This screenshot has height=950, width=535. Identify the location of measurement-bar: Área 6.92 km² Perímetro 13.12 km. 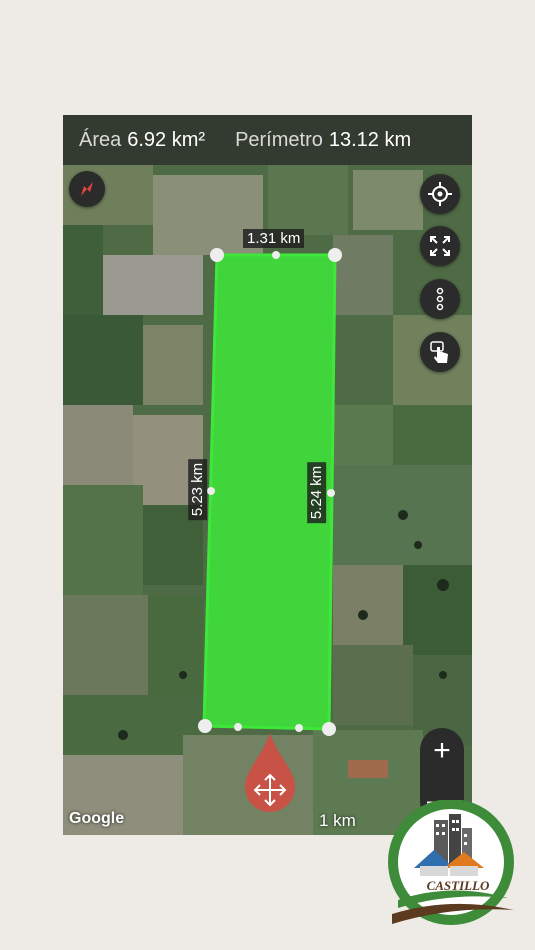
(267, 140).